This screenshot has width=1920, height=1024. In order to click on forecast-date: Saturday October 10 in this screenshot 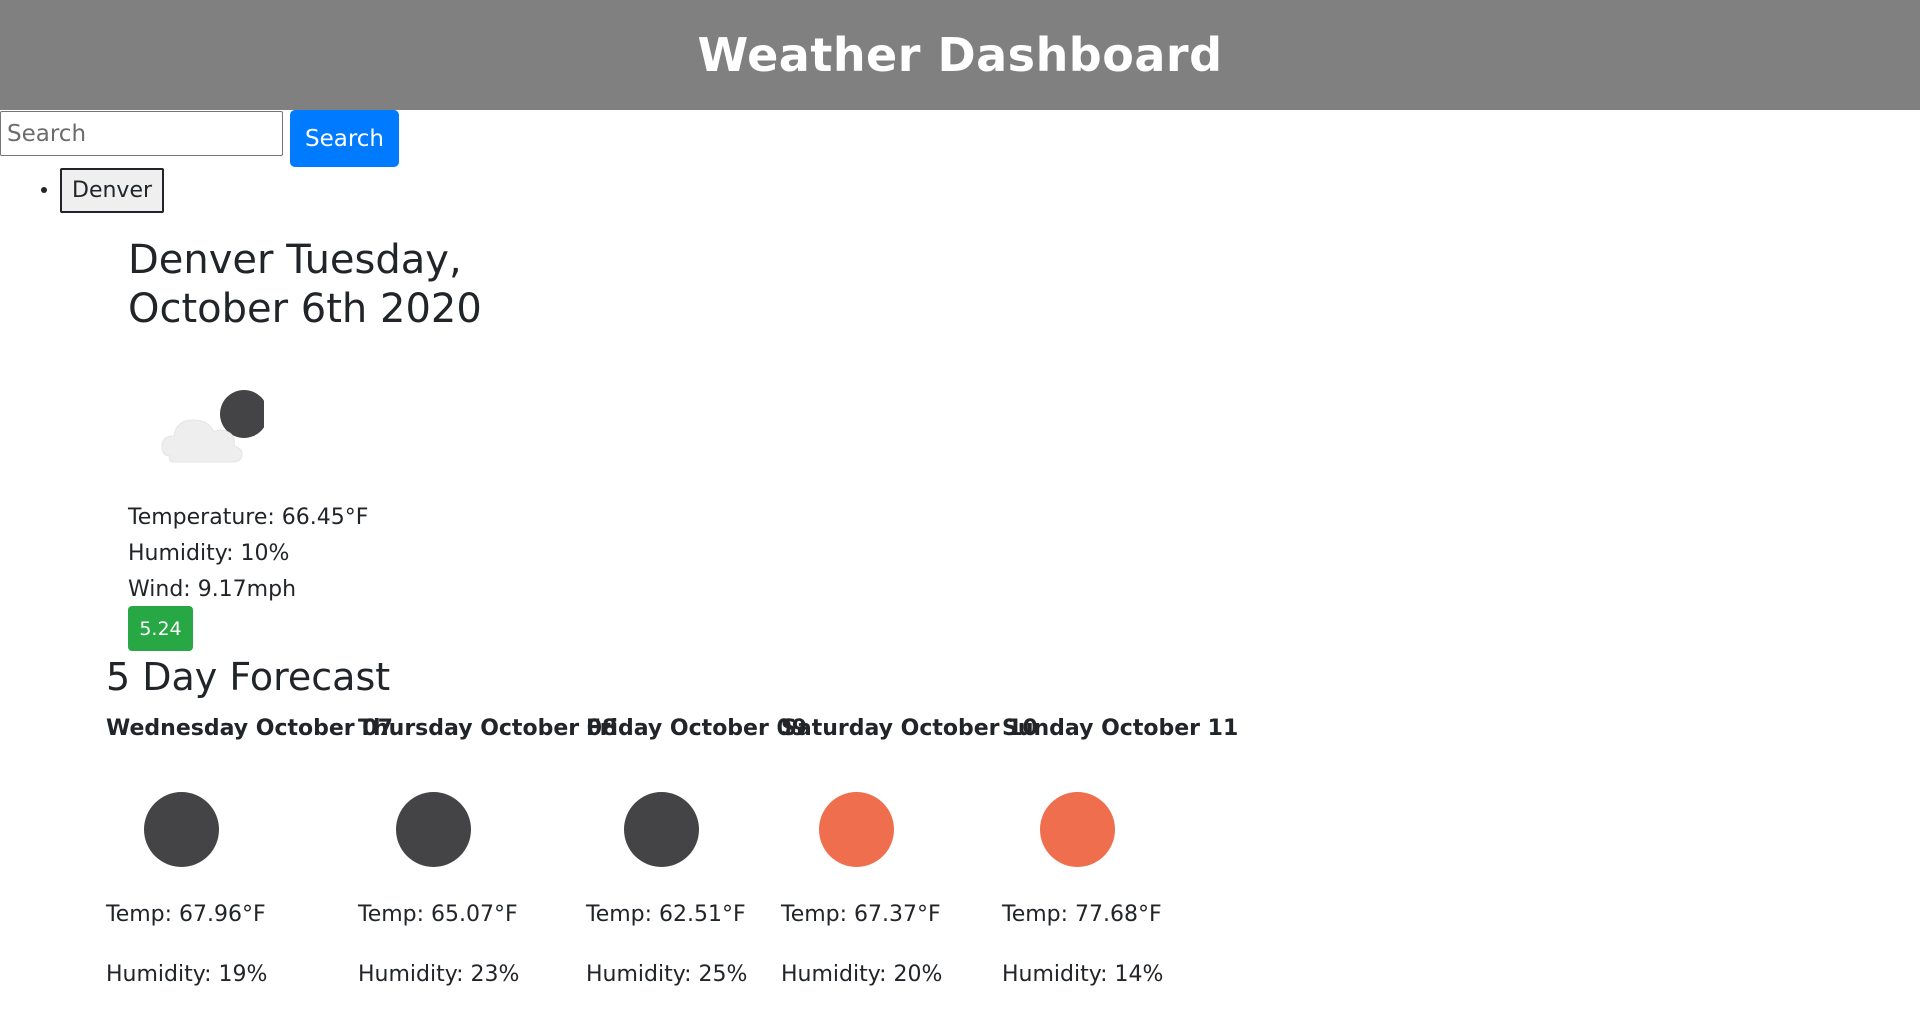, I will do `click(909, 728)`.